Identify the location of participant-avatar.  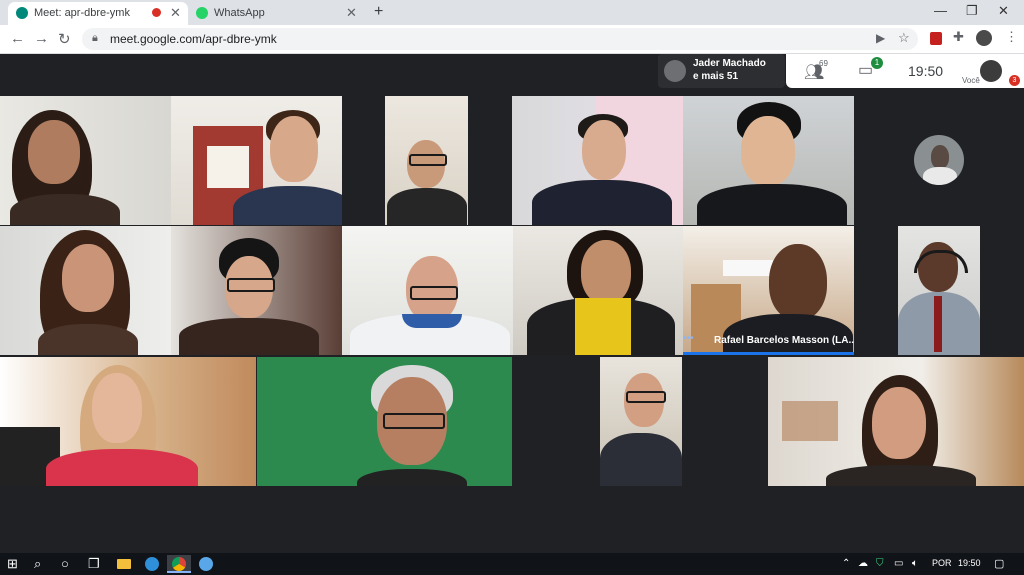
(939, 160).